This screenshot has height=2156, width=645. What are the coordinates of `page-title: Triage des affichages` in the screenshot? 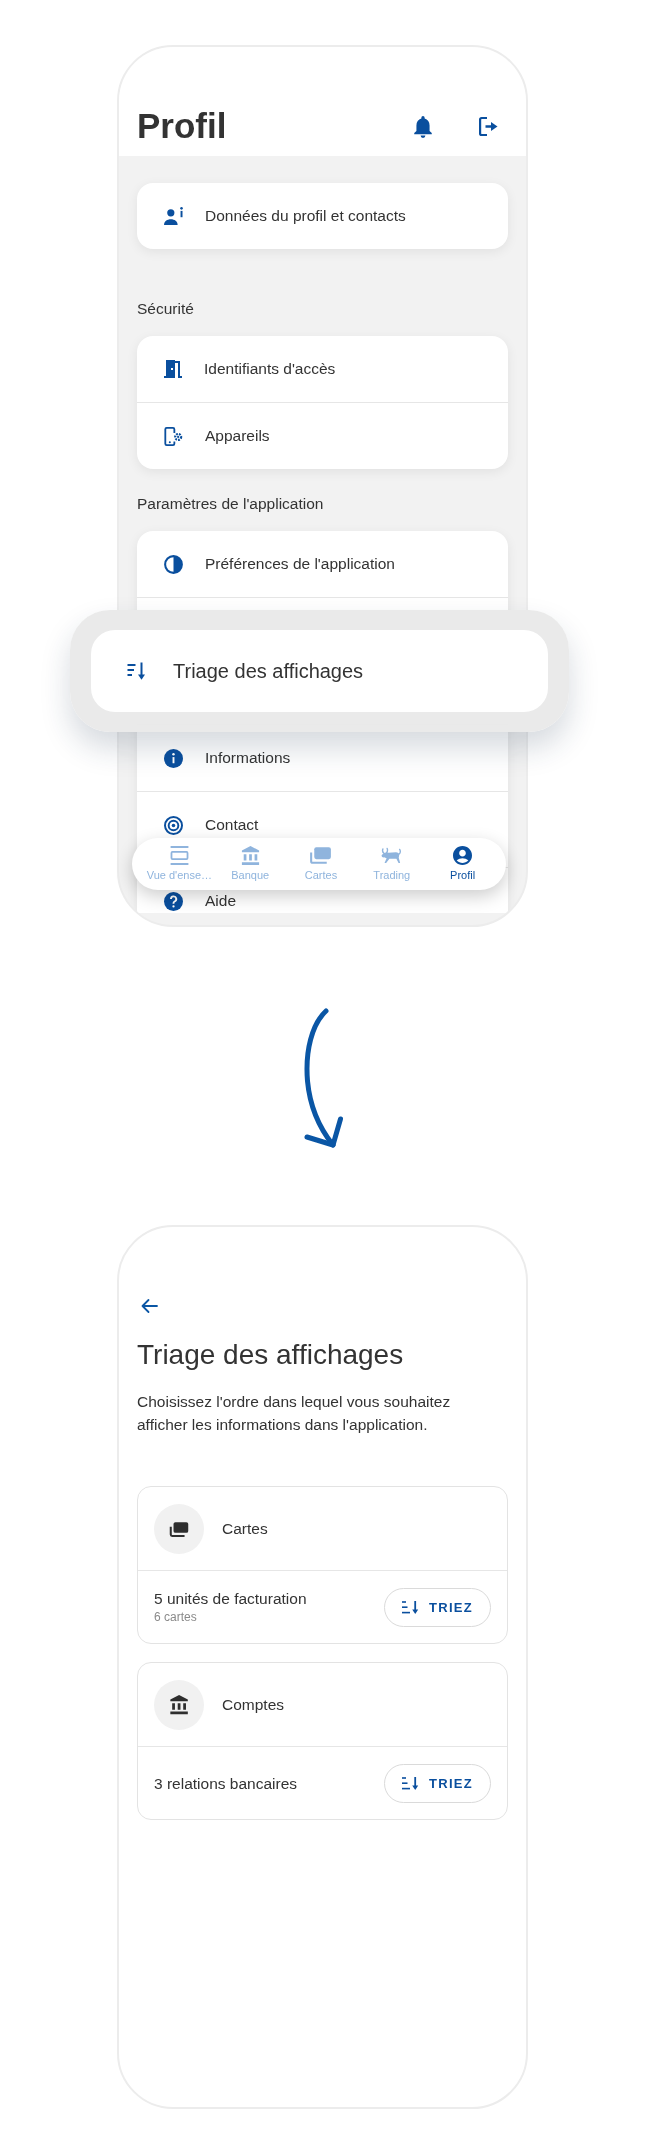 It's located at (271, 1355).